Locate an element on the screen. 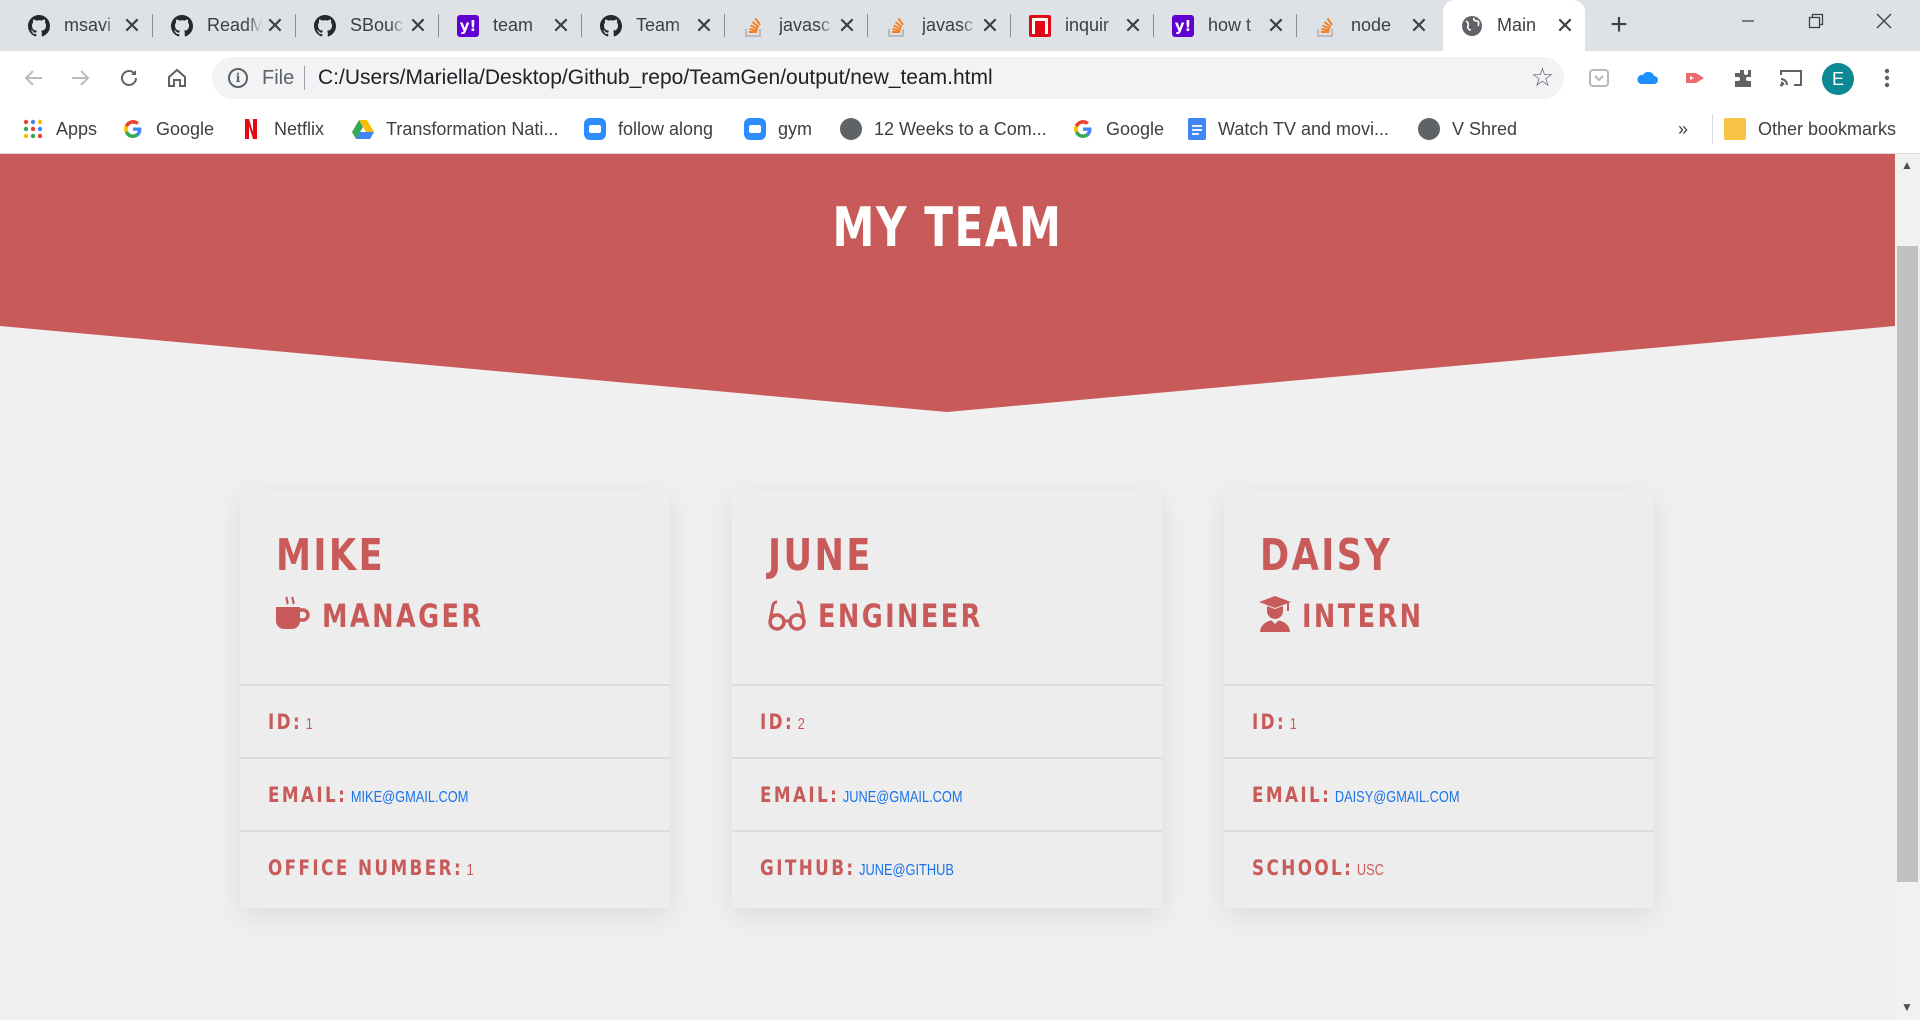  bookmark-google: Google is located at coordinates (168, 129).